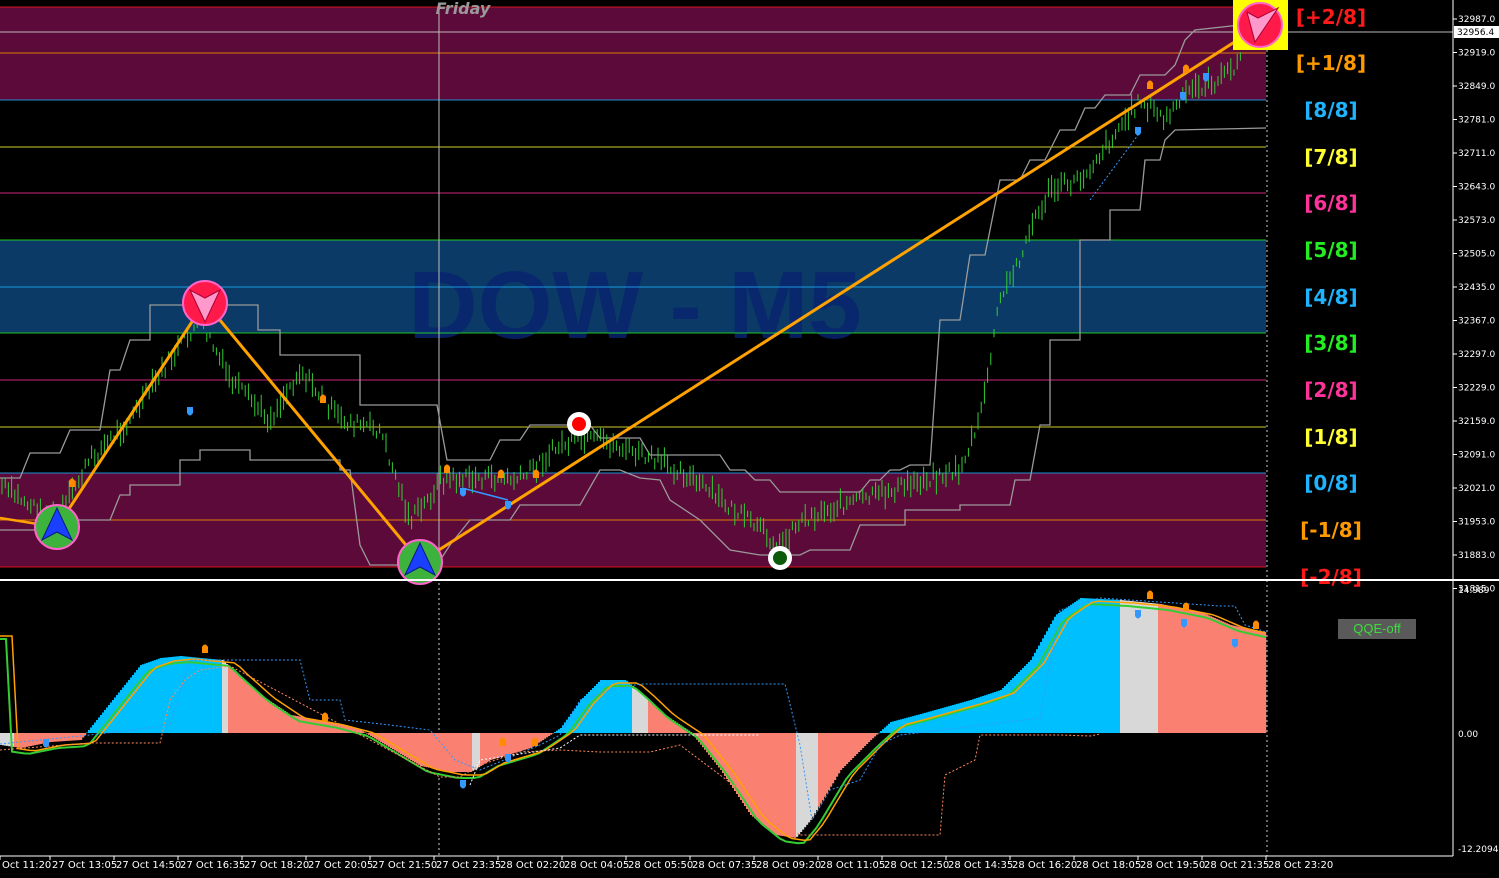  What do you see at coordinates (660, 865) in the screenshot?
I see `time-tick: 28 Oct 05:50` at bounding box center [660, 865].